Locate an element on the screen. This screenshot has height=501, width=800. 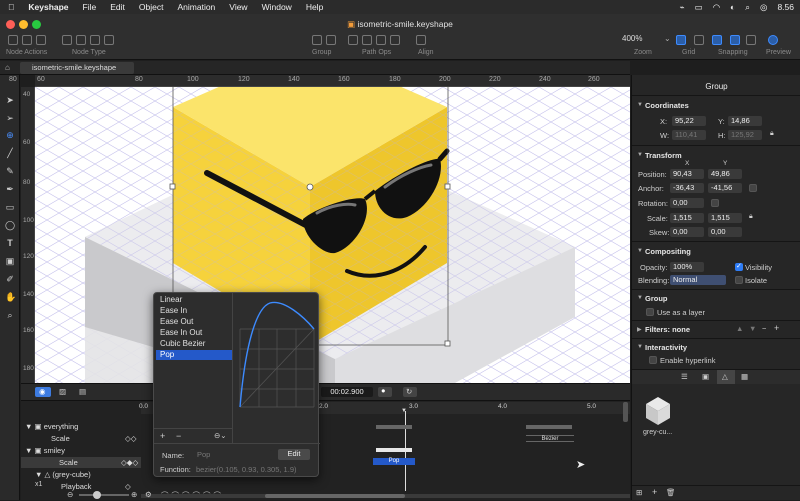
easing-ease-in: Ease In is located at coordinates (194, 311).